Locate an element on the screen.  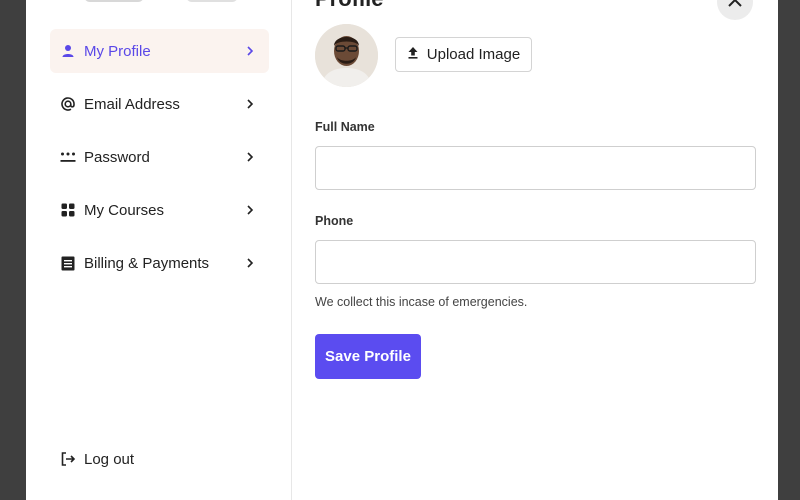
receipt-icon is located at coordinates (68, 263).